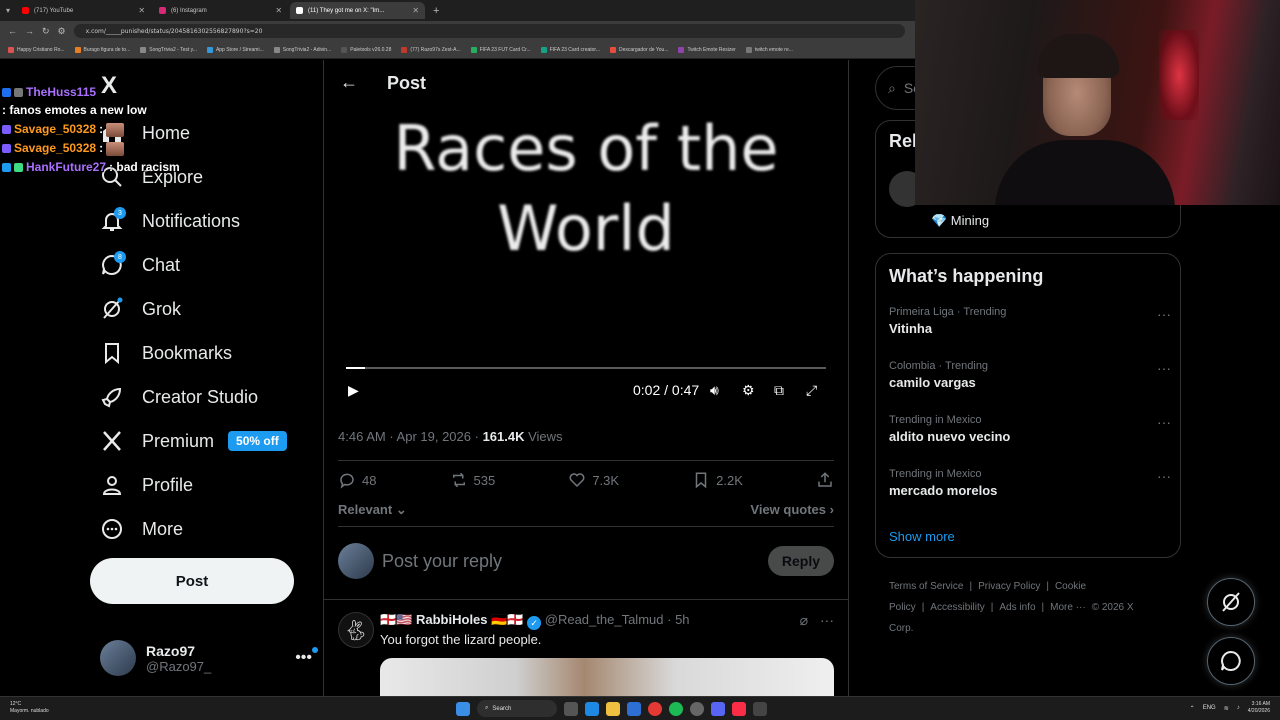  Describe the element at coordinates (1017, 607) in the screenshot. I see `footer-link: Ads info` at that location.